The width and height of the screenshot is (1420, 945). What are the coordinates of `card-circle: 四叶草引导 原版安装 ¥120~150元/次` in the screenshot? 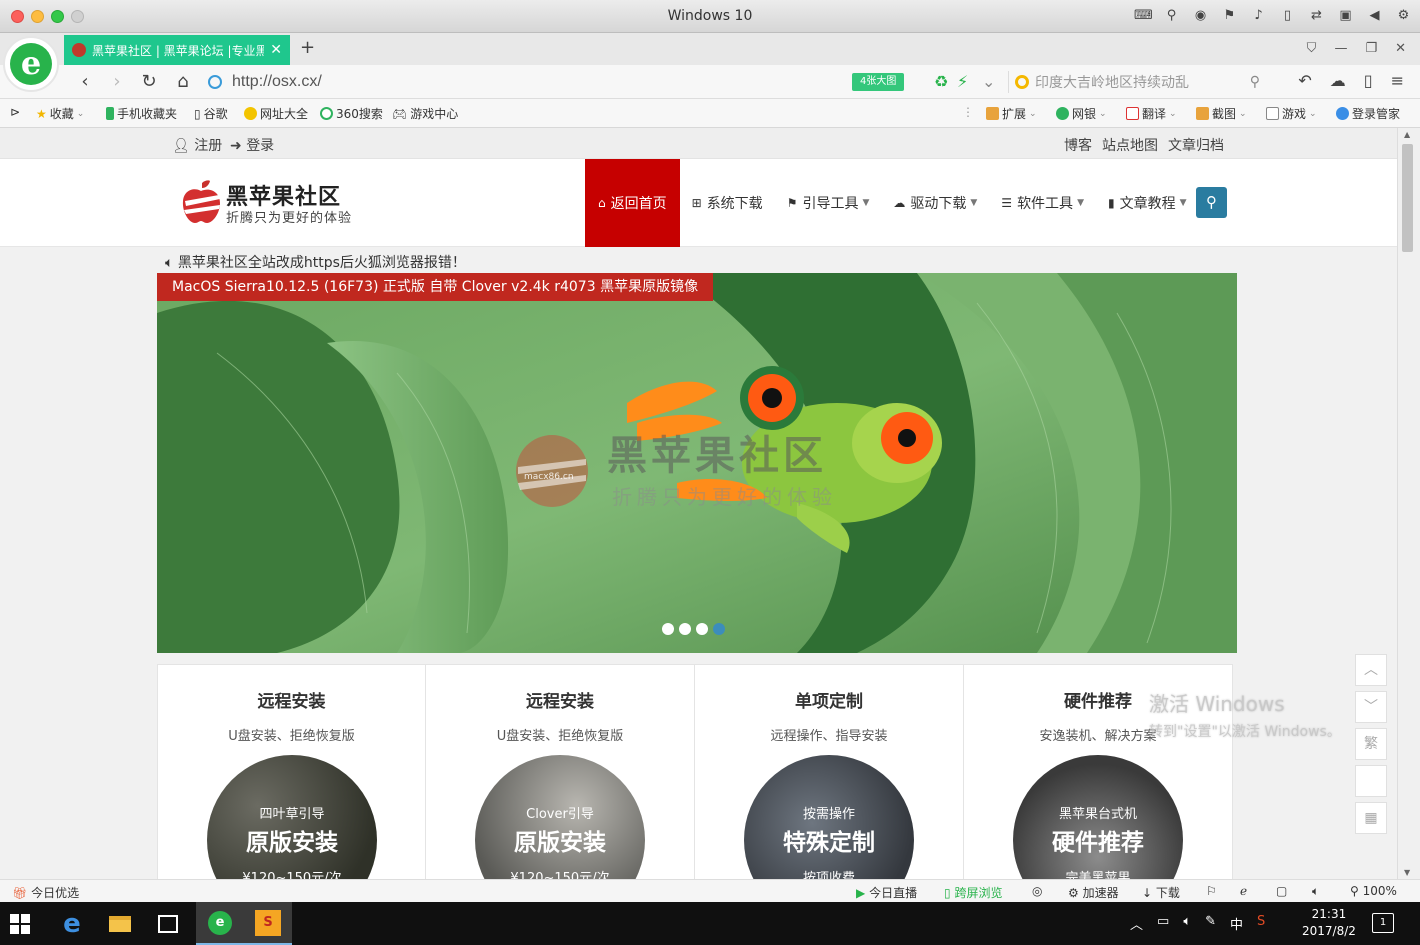 It's located at (292, 817).